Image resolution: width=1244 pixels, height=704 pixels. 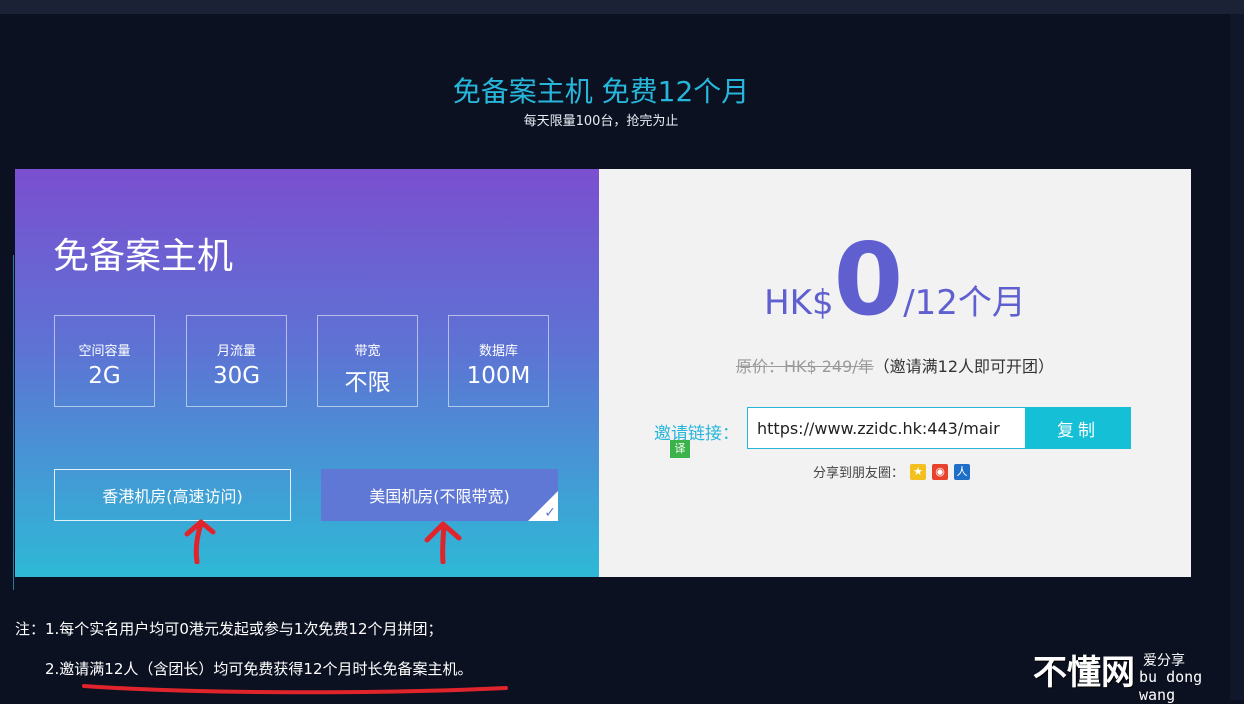 What do you see at coordinates (696, 434) in the screenshot?
I see `invite-link-label: 邀请链接：` at bounding box center [696, 434].